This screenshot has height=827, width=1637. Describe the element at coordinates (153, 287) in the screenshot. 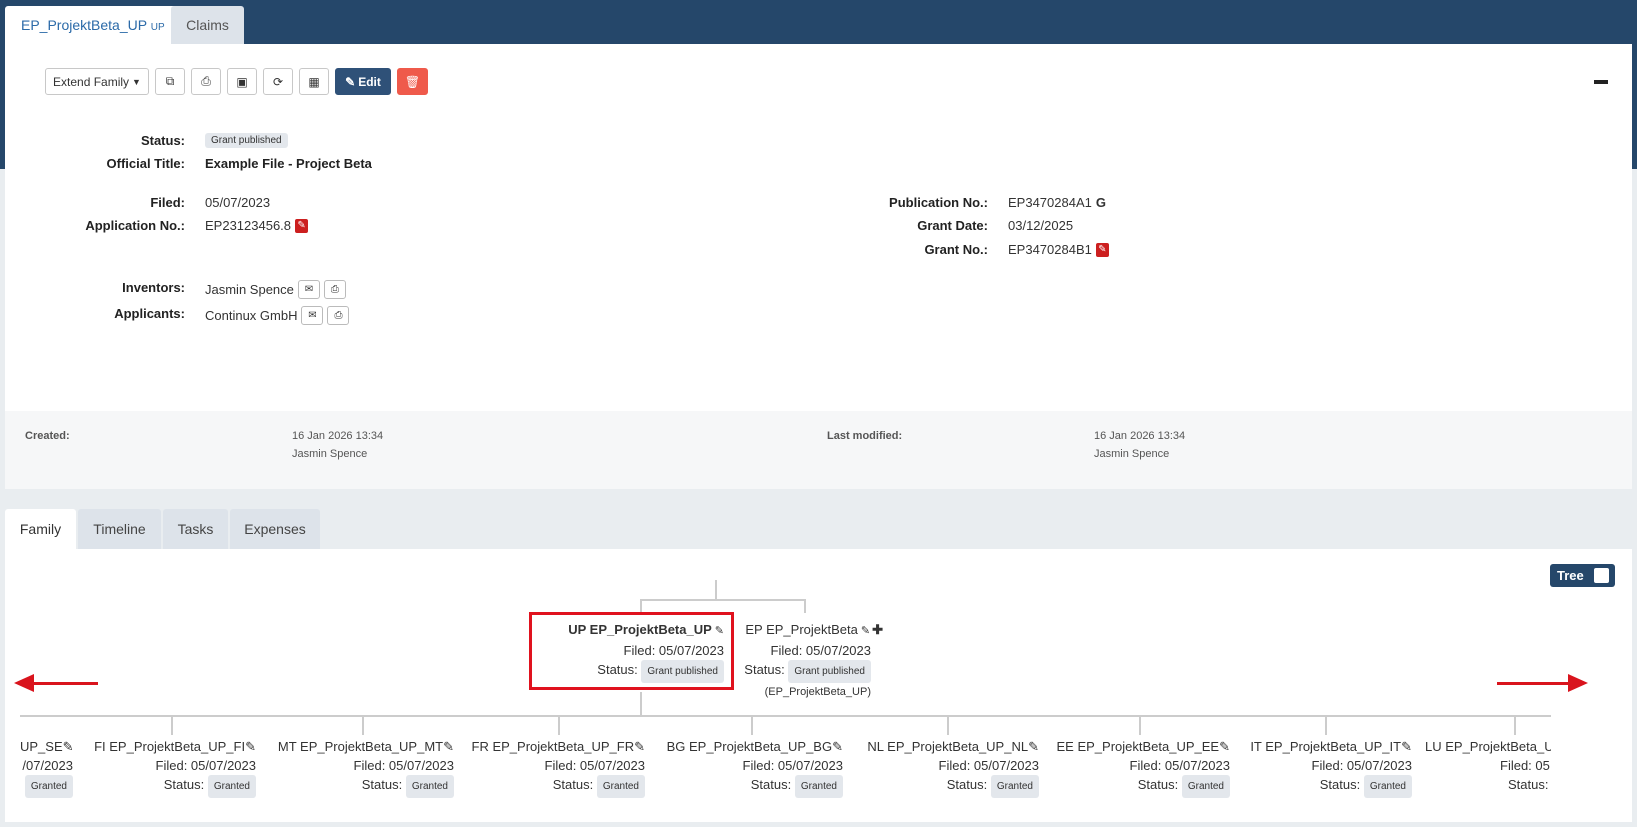

I see `inventors-label: Inventors:` at that location.